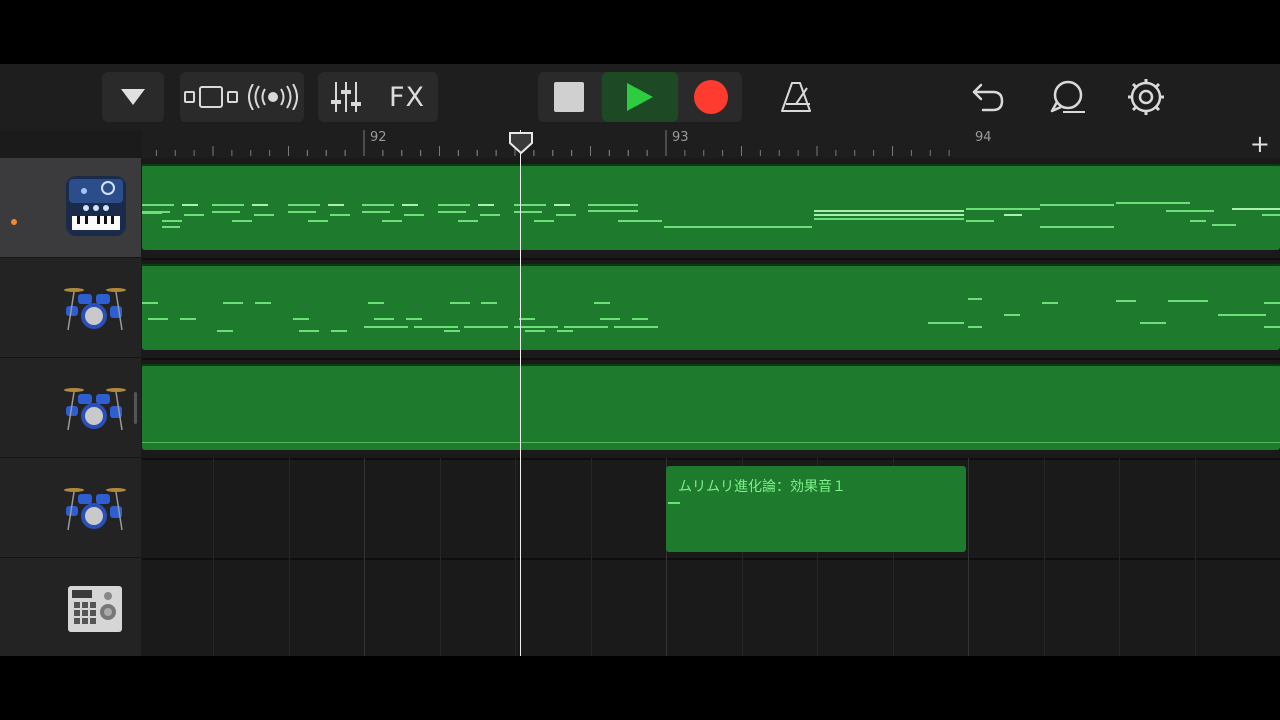 The image size is (1280, 720). I want to click on region-header-bar, so click(711, 265).